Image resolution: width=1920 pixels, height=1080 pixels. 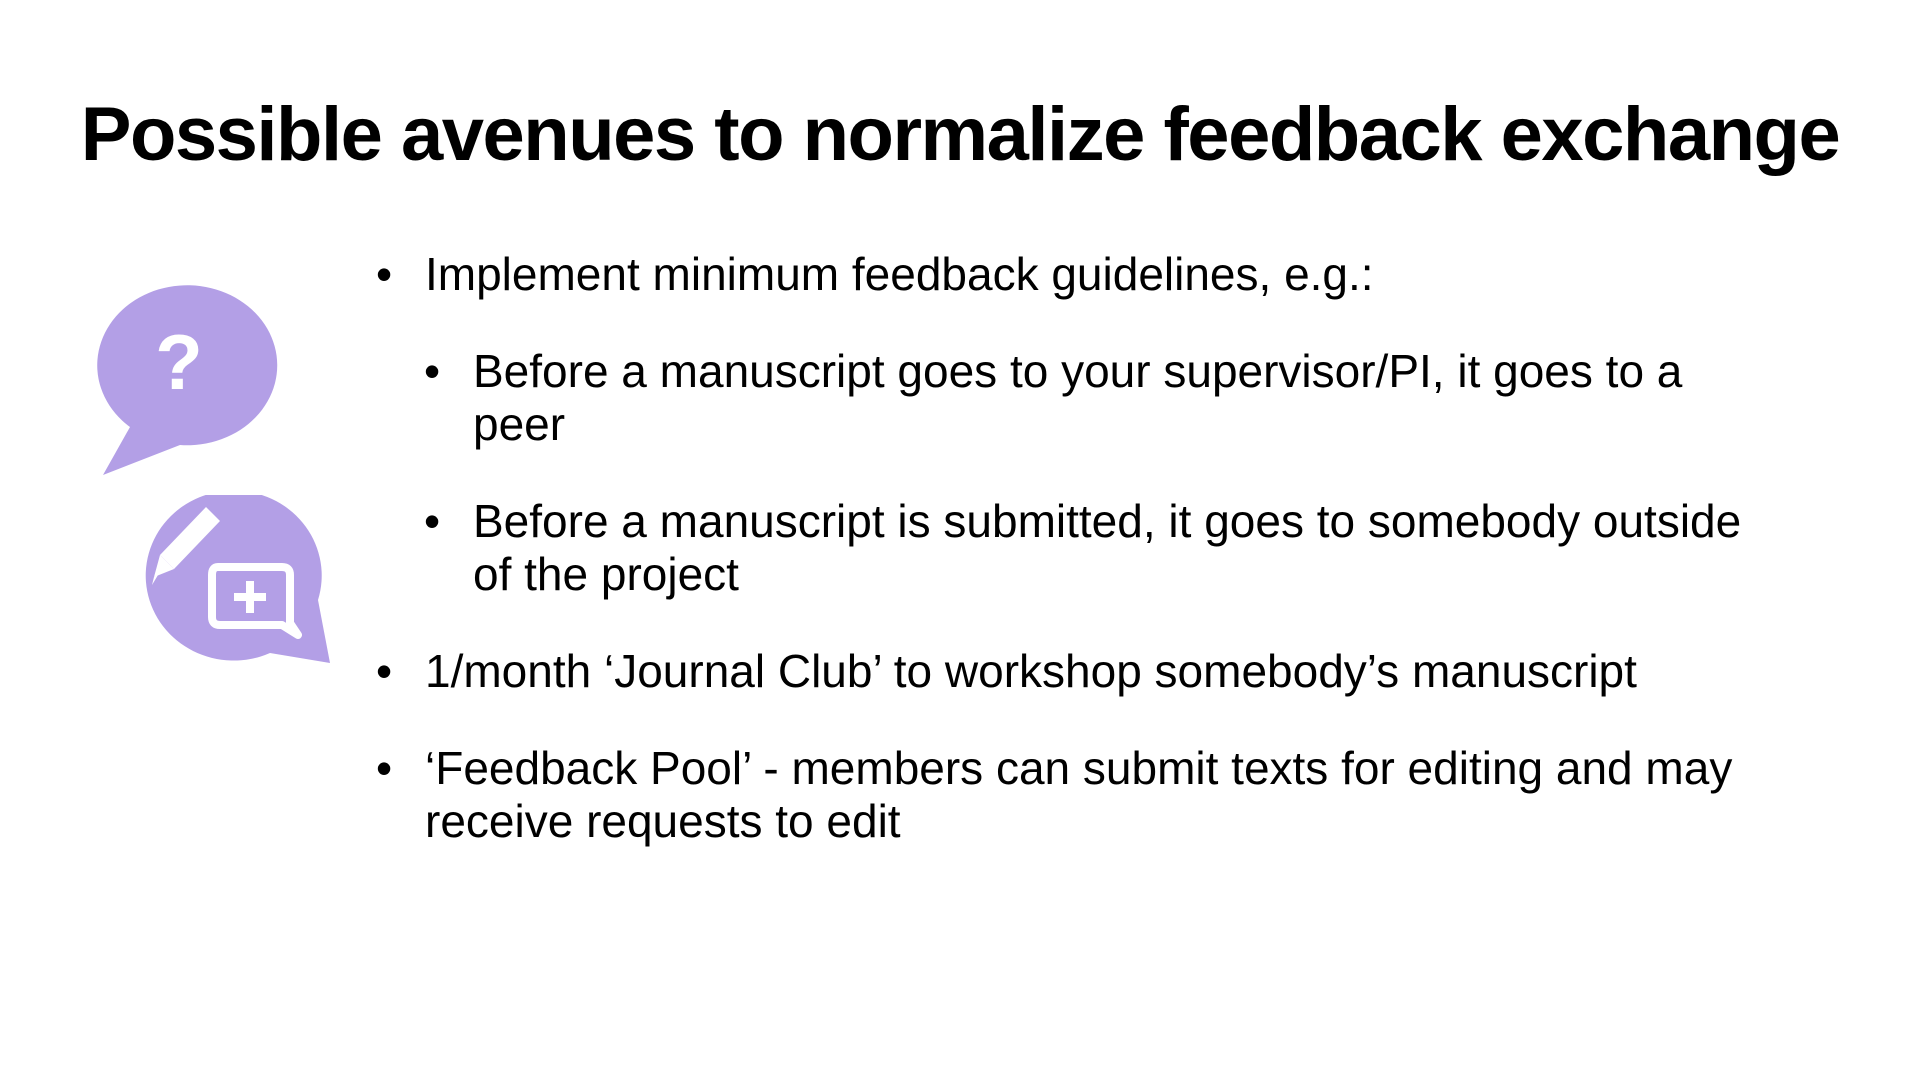 I want to click on edit-comment-speech-bubble-icon, so click(x=237, y=579).